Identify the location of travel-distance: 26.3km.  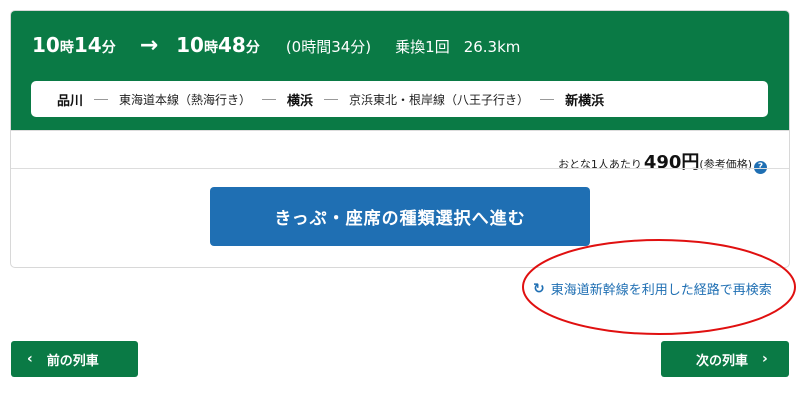
(492, 47).